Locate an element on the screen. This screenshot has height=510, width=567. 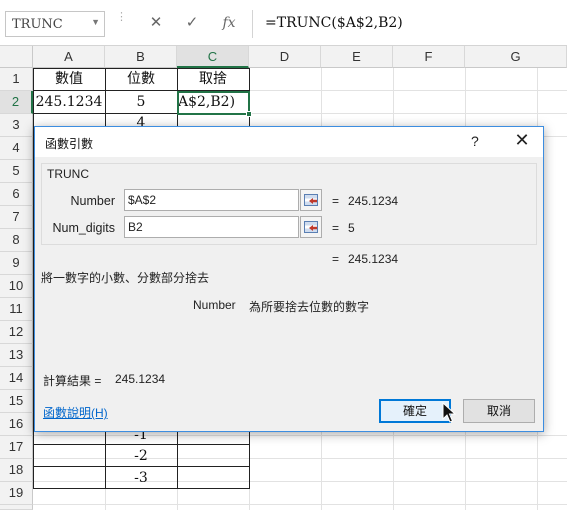
active-cell-outline is located at coordinates (213, 103).